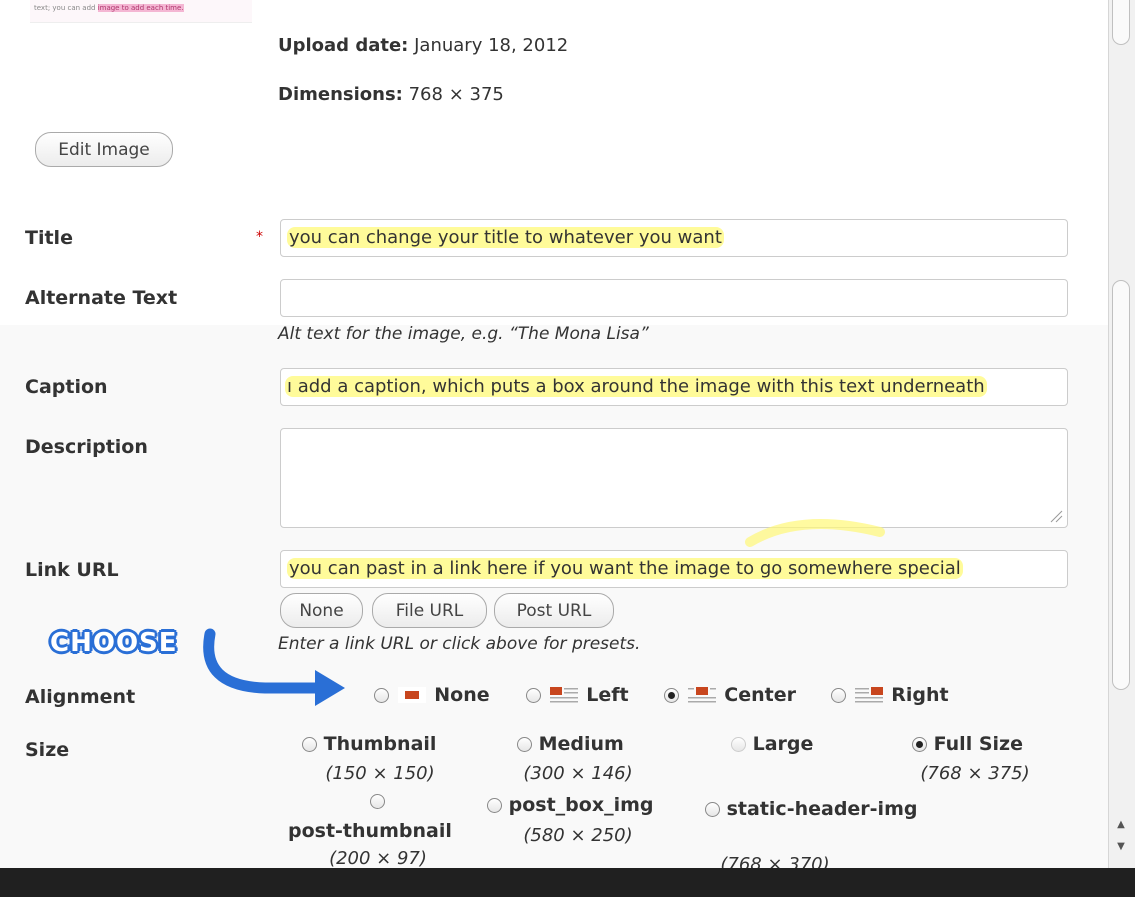 The height and width of the screenshot is (897, 1135). What do you see at coordinates (411, 695) in the screenshot?
I see `align-none-icon` at bounding box center [411, 695].